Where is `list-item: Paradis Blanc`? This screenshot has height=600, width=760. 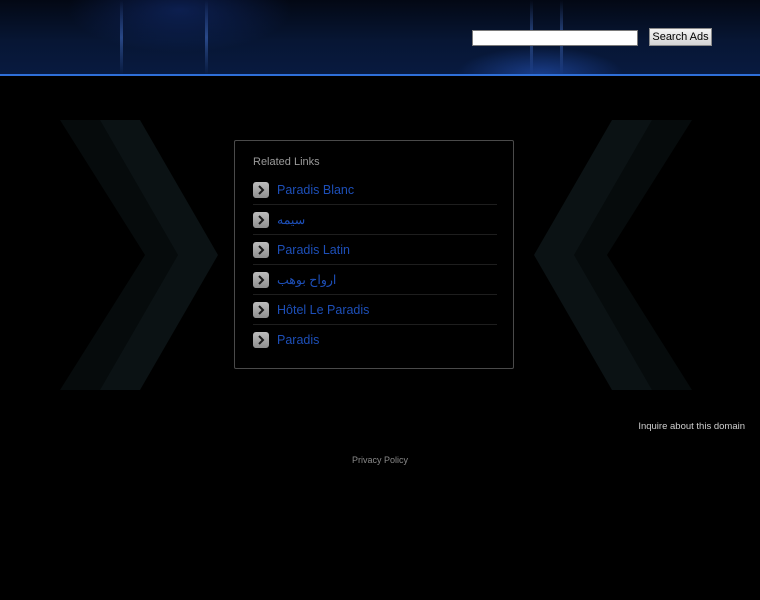
list-item: Paradis Blanc is located at coordinates (375, 190).